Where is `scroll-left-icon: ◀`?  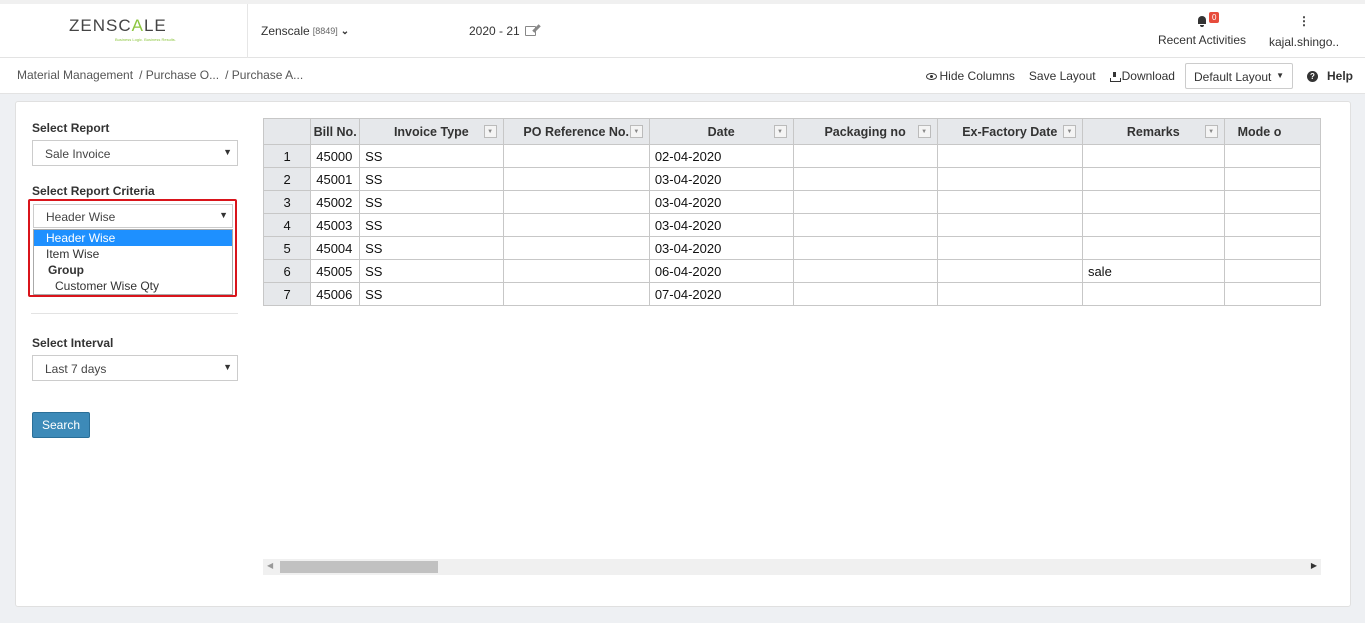 scroll-left-icon: ◀ is located at coordinates (270, 565).